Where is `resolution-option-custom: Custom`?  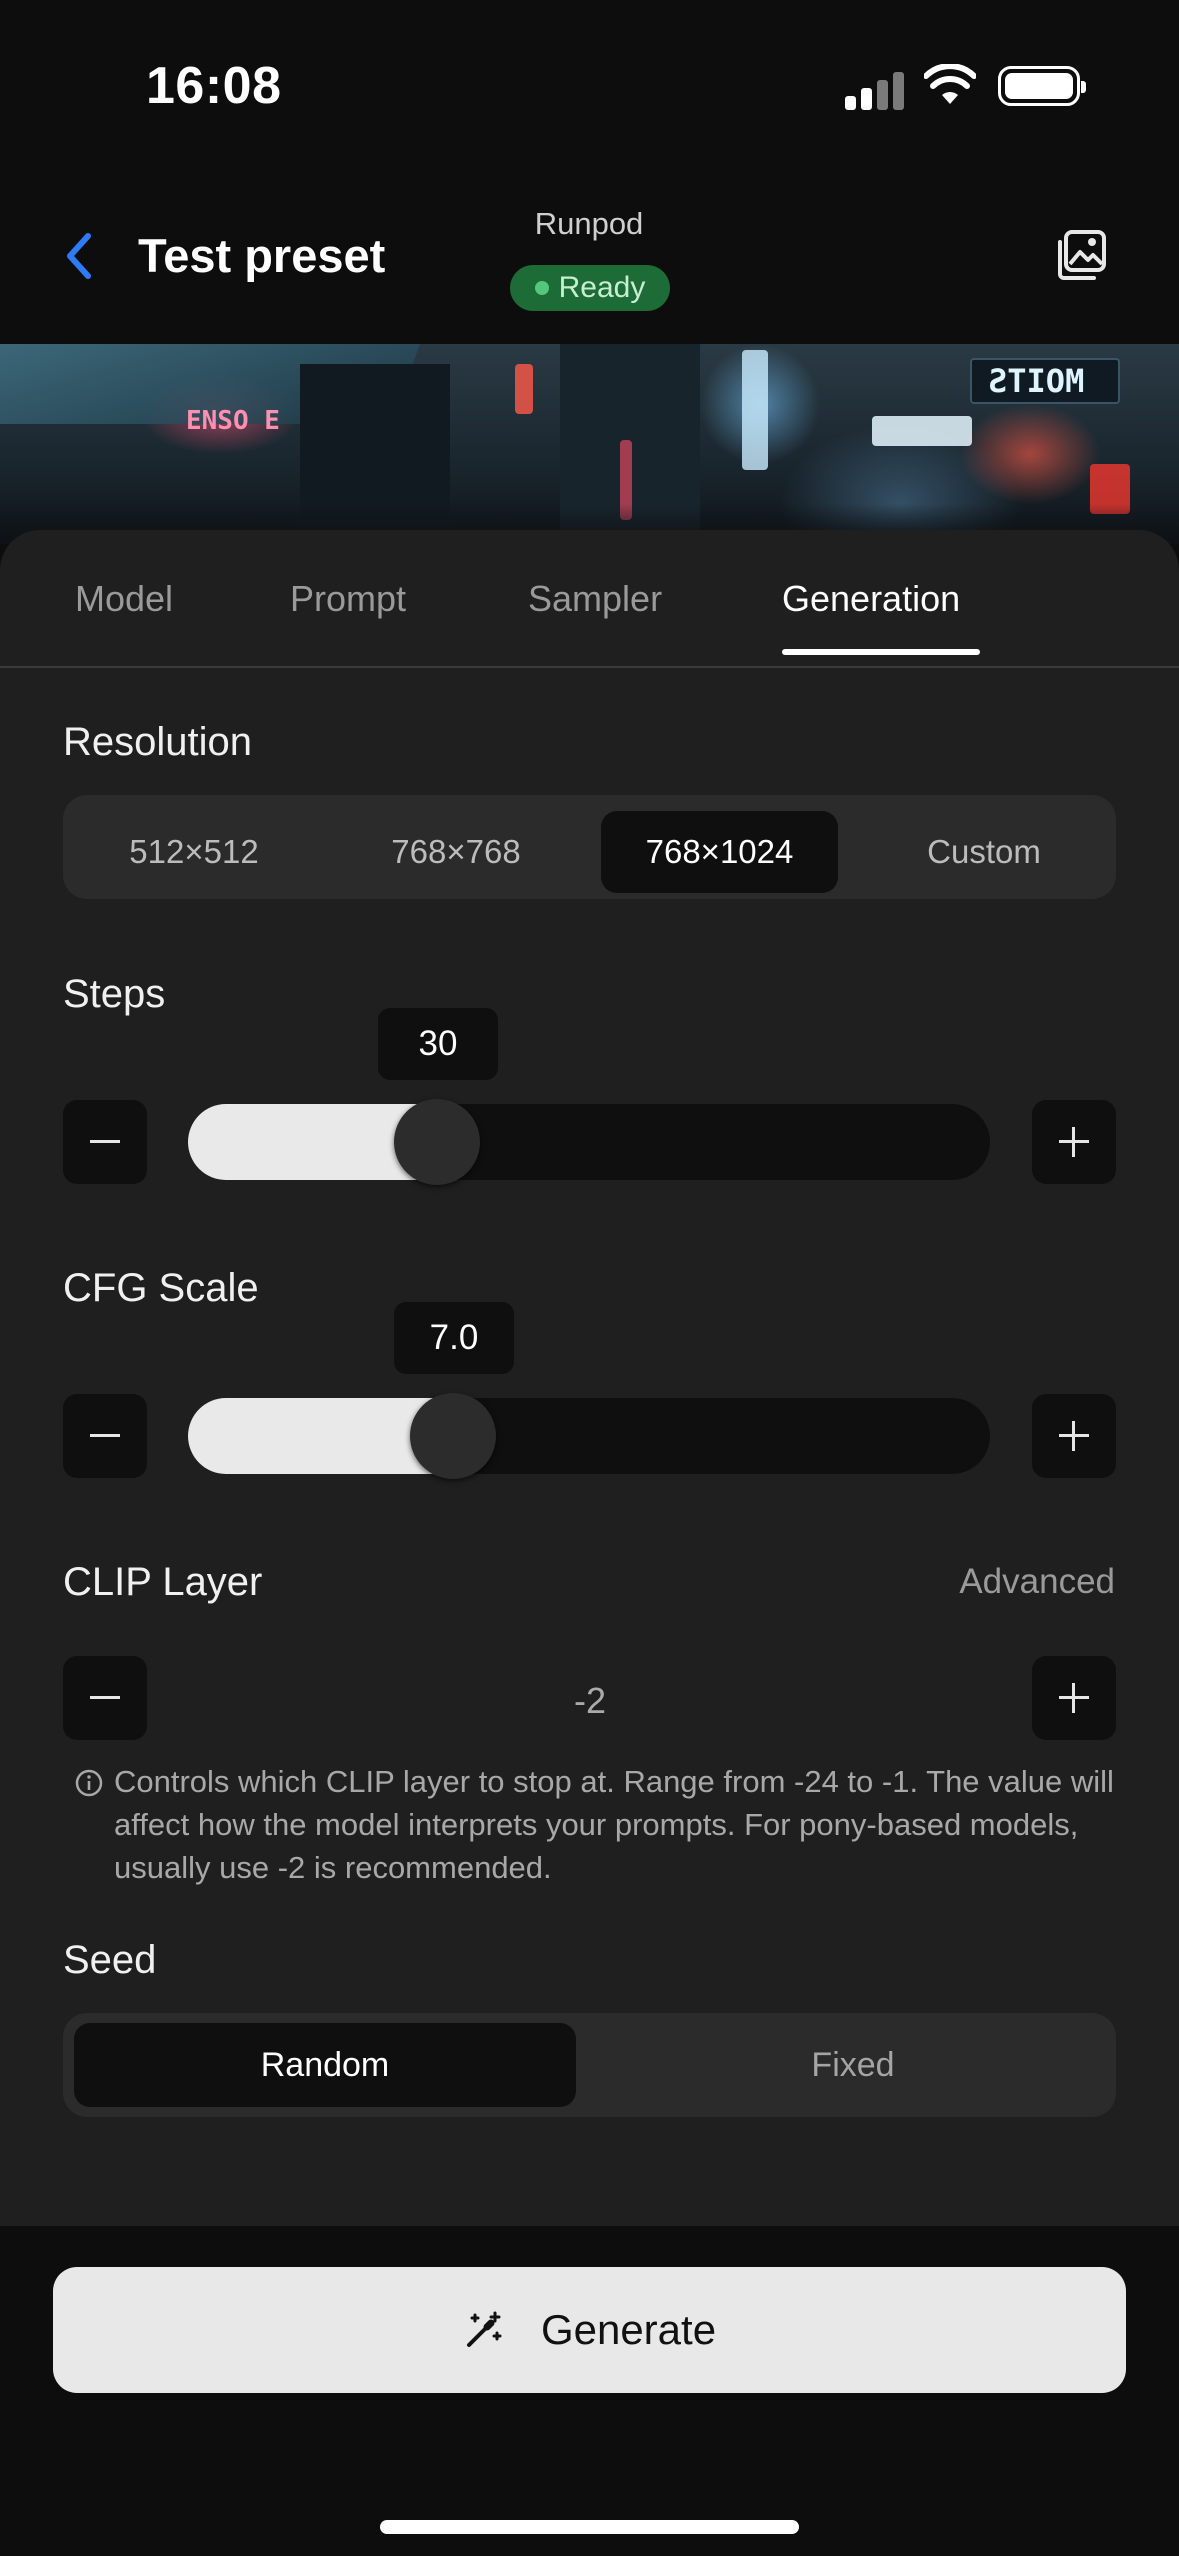
resolution-option-custom: Custom is located at coordinates (984, 852).